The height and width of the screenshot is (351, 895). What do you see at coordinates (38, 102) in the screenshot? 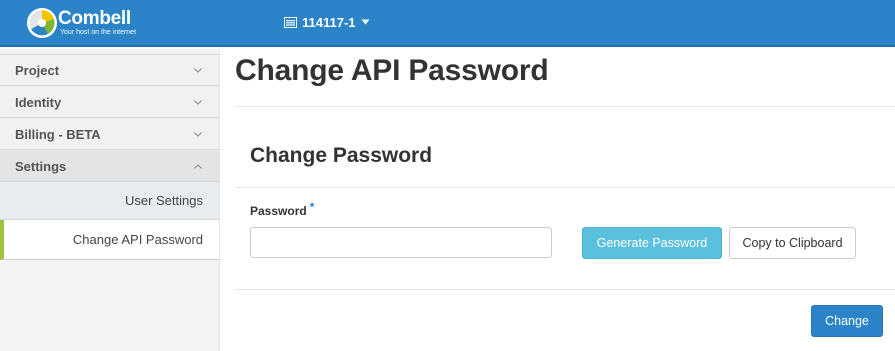
I see `sidebar-section-label: Identity` at bounding box center [38, 102].